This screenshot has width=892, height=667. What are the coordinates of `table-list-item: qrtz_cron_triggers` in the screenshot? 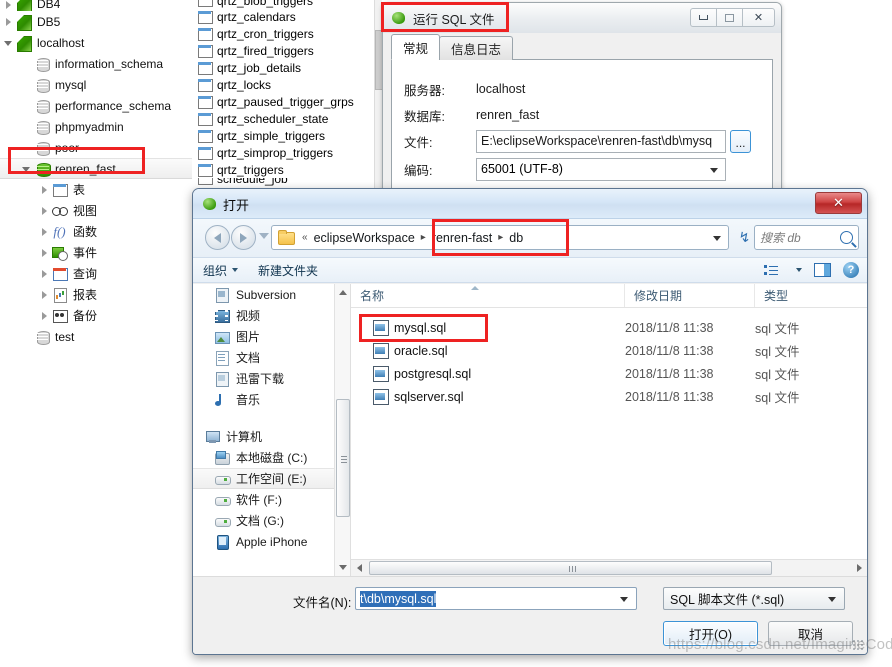 It's located at (287, 33).